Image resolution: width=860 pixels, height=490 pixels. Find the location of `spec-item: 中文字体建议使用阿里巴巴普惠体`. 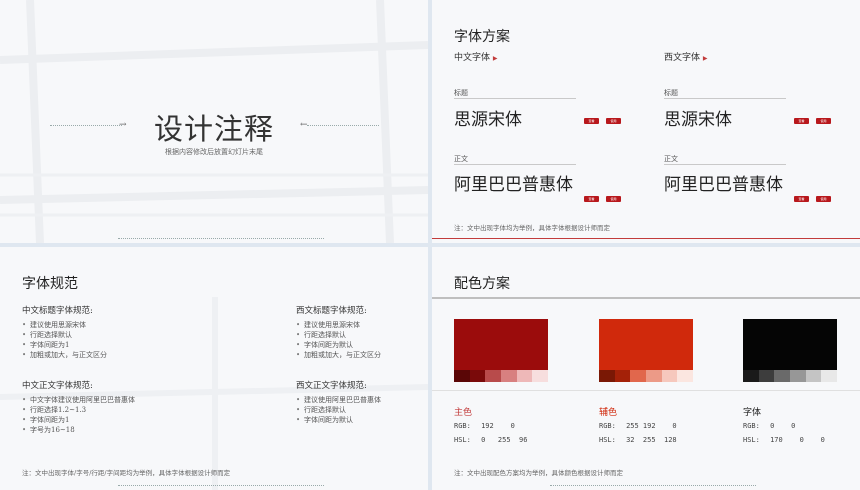

spec-item: 中文字体建议使用阿里巴巴普惠体 is located at coordinates (78, 400).